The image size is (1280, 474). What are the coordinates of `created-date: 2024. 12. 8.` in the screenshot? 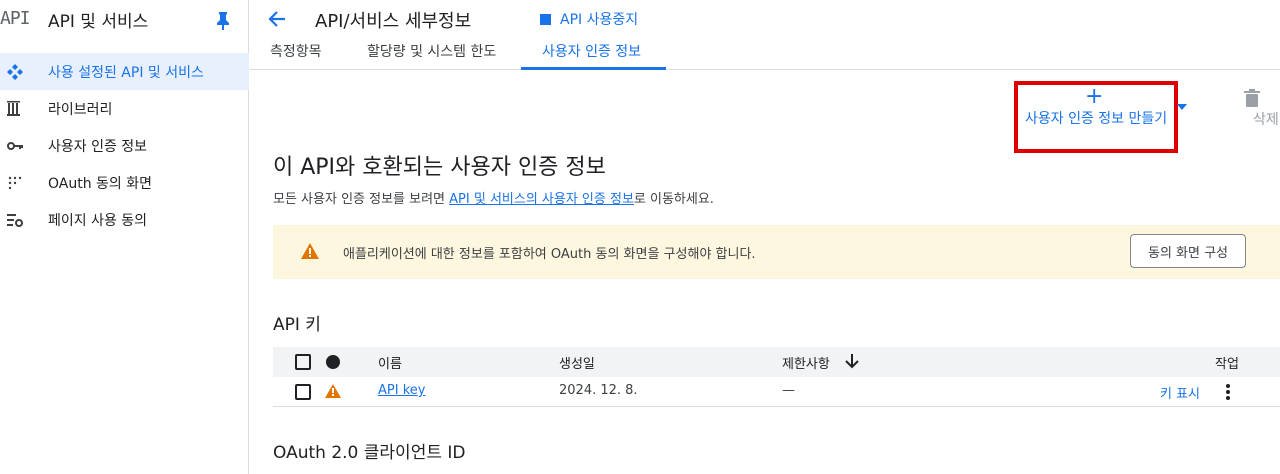 It's located at (598, 390).